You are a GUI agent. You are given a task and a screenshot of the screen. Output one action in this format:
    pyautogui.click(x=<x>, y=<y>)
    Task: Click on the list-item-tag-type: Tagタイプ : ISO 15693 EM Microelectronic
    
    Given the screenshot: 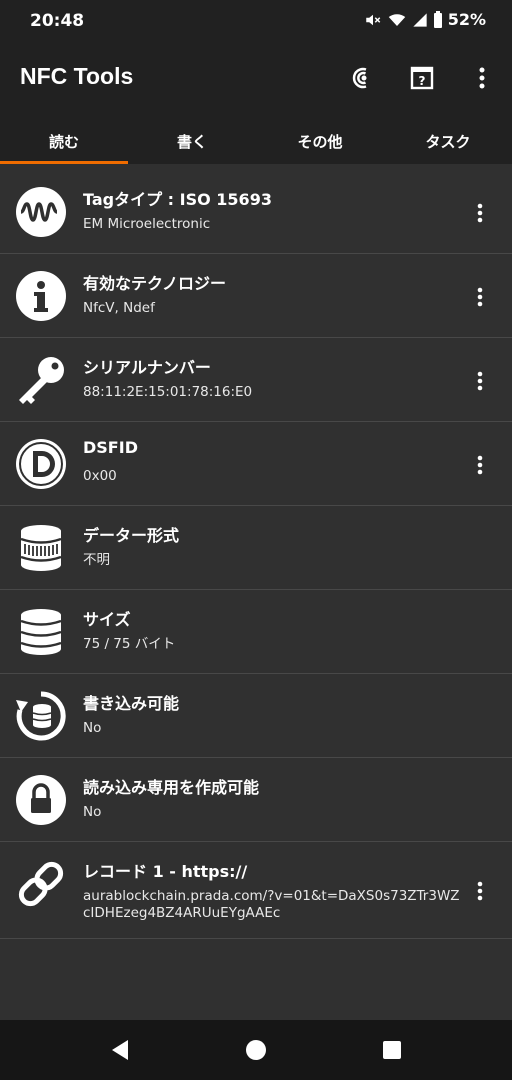 What is the action you would take?
    pyautogui.click(x=256, y=212)
    